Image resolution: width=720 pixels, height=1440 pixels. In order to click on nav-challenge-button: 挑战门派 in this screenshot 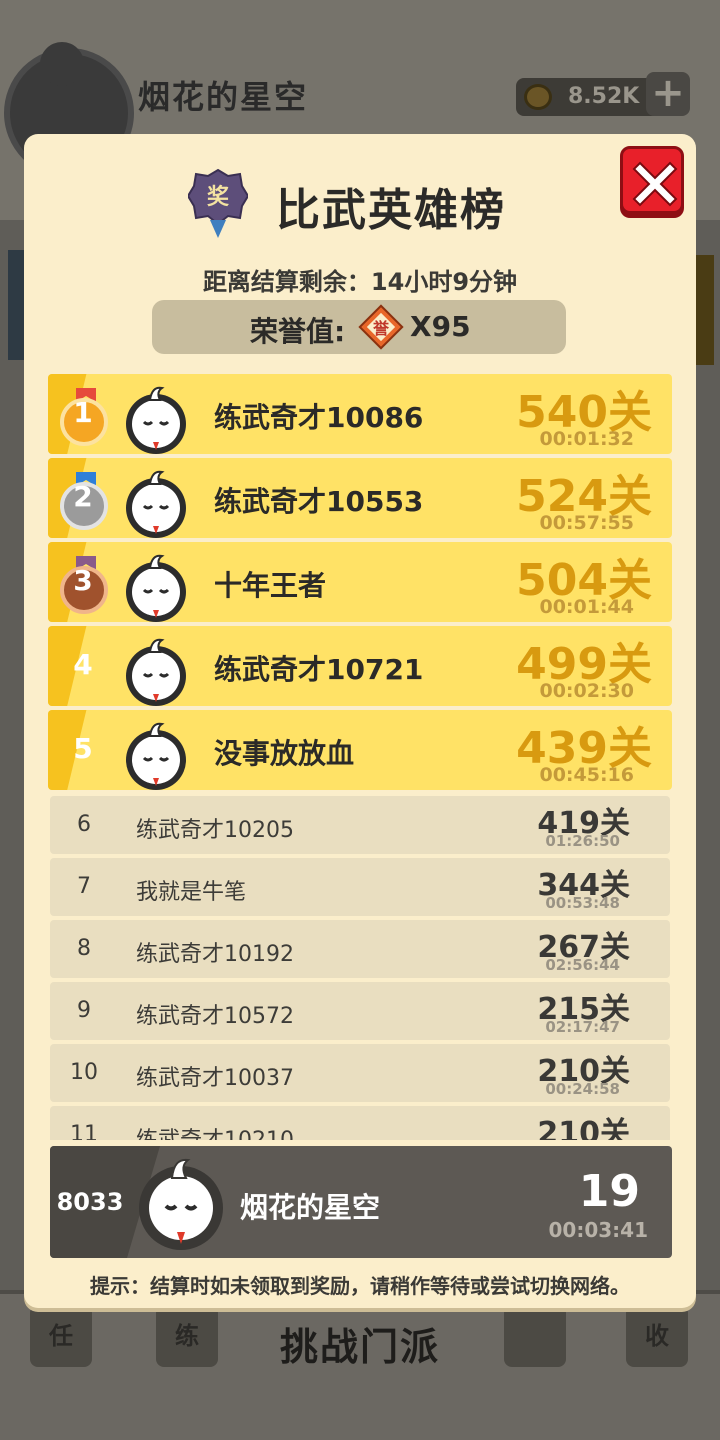, I will do `click(360, 1343)`.